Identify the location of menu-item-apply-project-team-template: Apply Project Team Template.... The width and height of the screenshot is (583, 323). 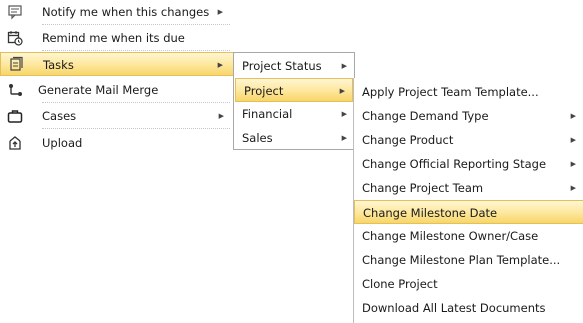
(468, 92).